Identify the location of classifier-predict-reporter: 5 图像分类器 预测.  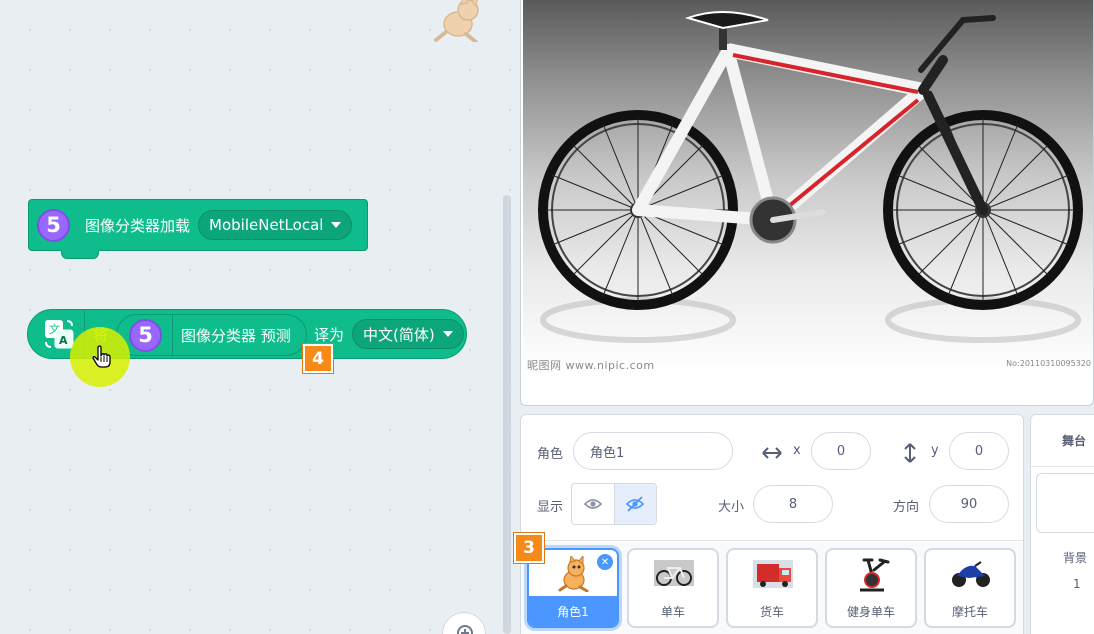
(211, 335).